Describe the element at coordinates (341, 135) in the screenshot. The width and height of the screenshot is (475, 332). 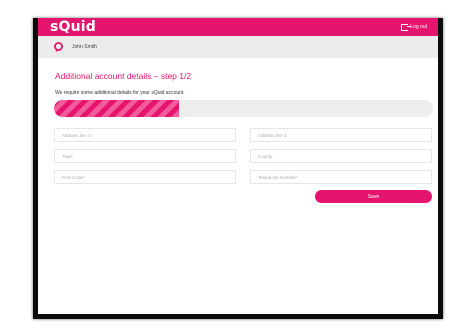
I see `address-line-2-field` at that location.